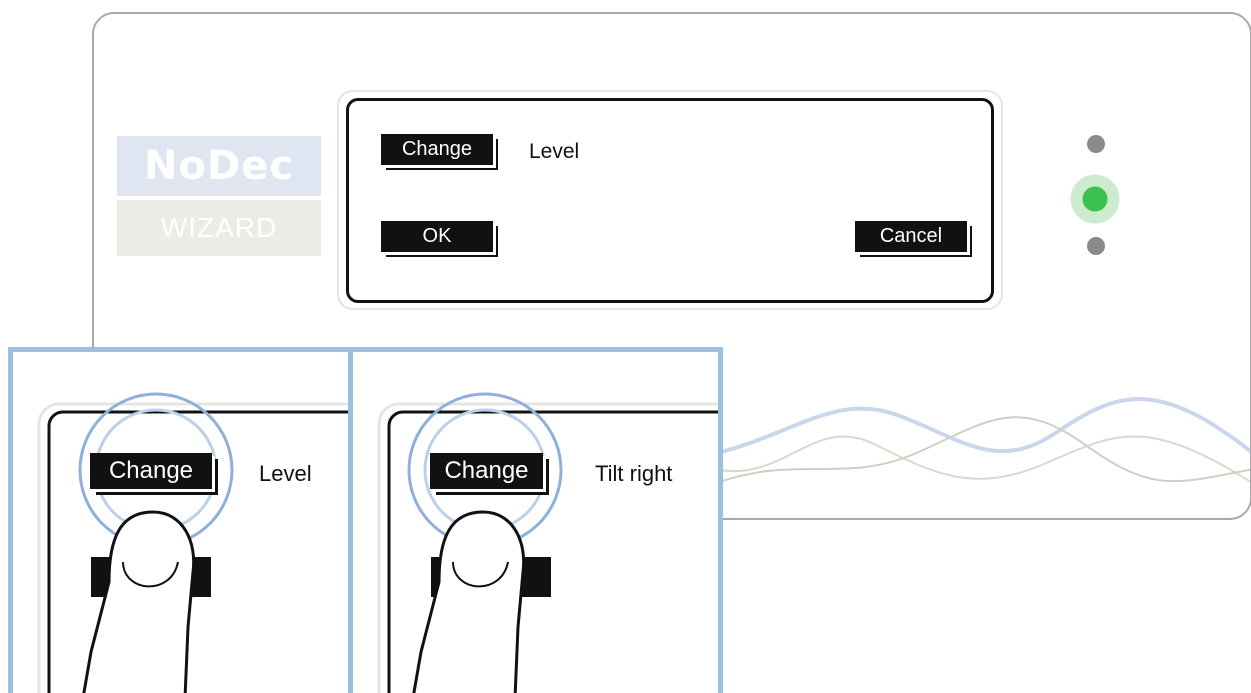 The image size is (1251, 693). I want to click on step-panel-1: Change Level, so click(180, 520).